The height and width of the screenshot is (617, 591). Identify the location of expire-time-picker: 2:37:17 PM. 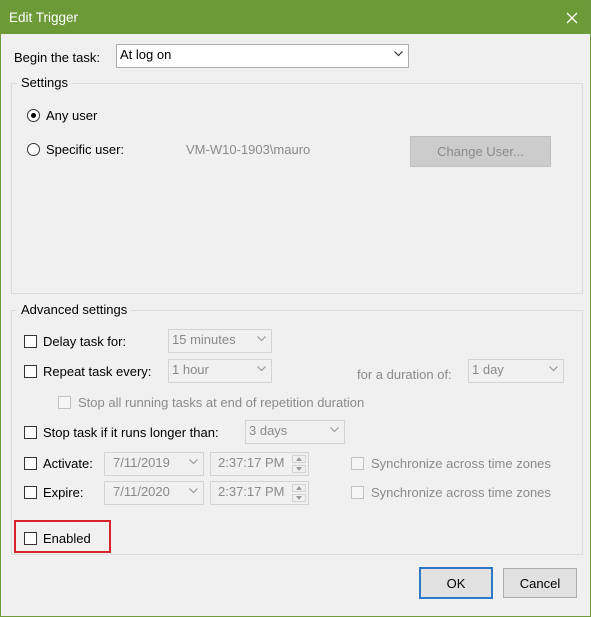
(259, 493).